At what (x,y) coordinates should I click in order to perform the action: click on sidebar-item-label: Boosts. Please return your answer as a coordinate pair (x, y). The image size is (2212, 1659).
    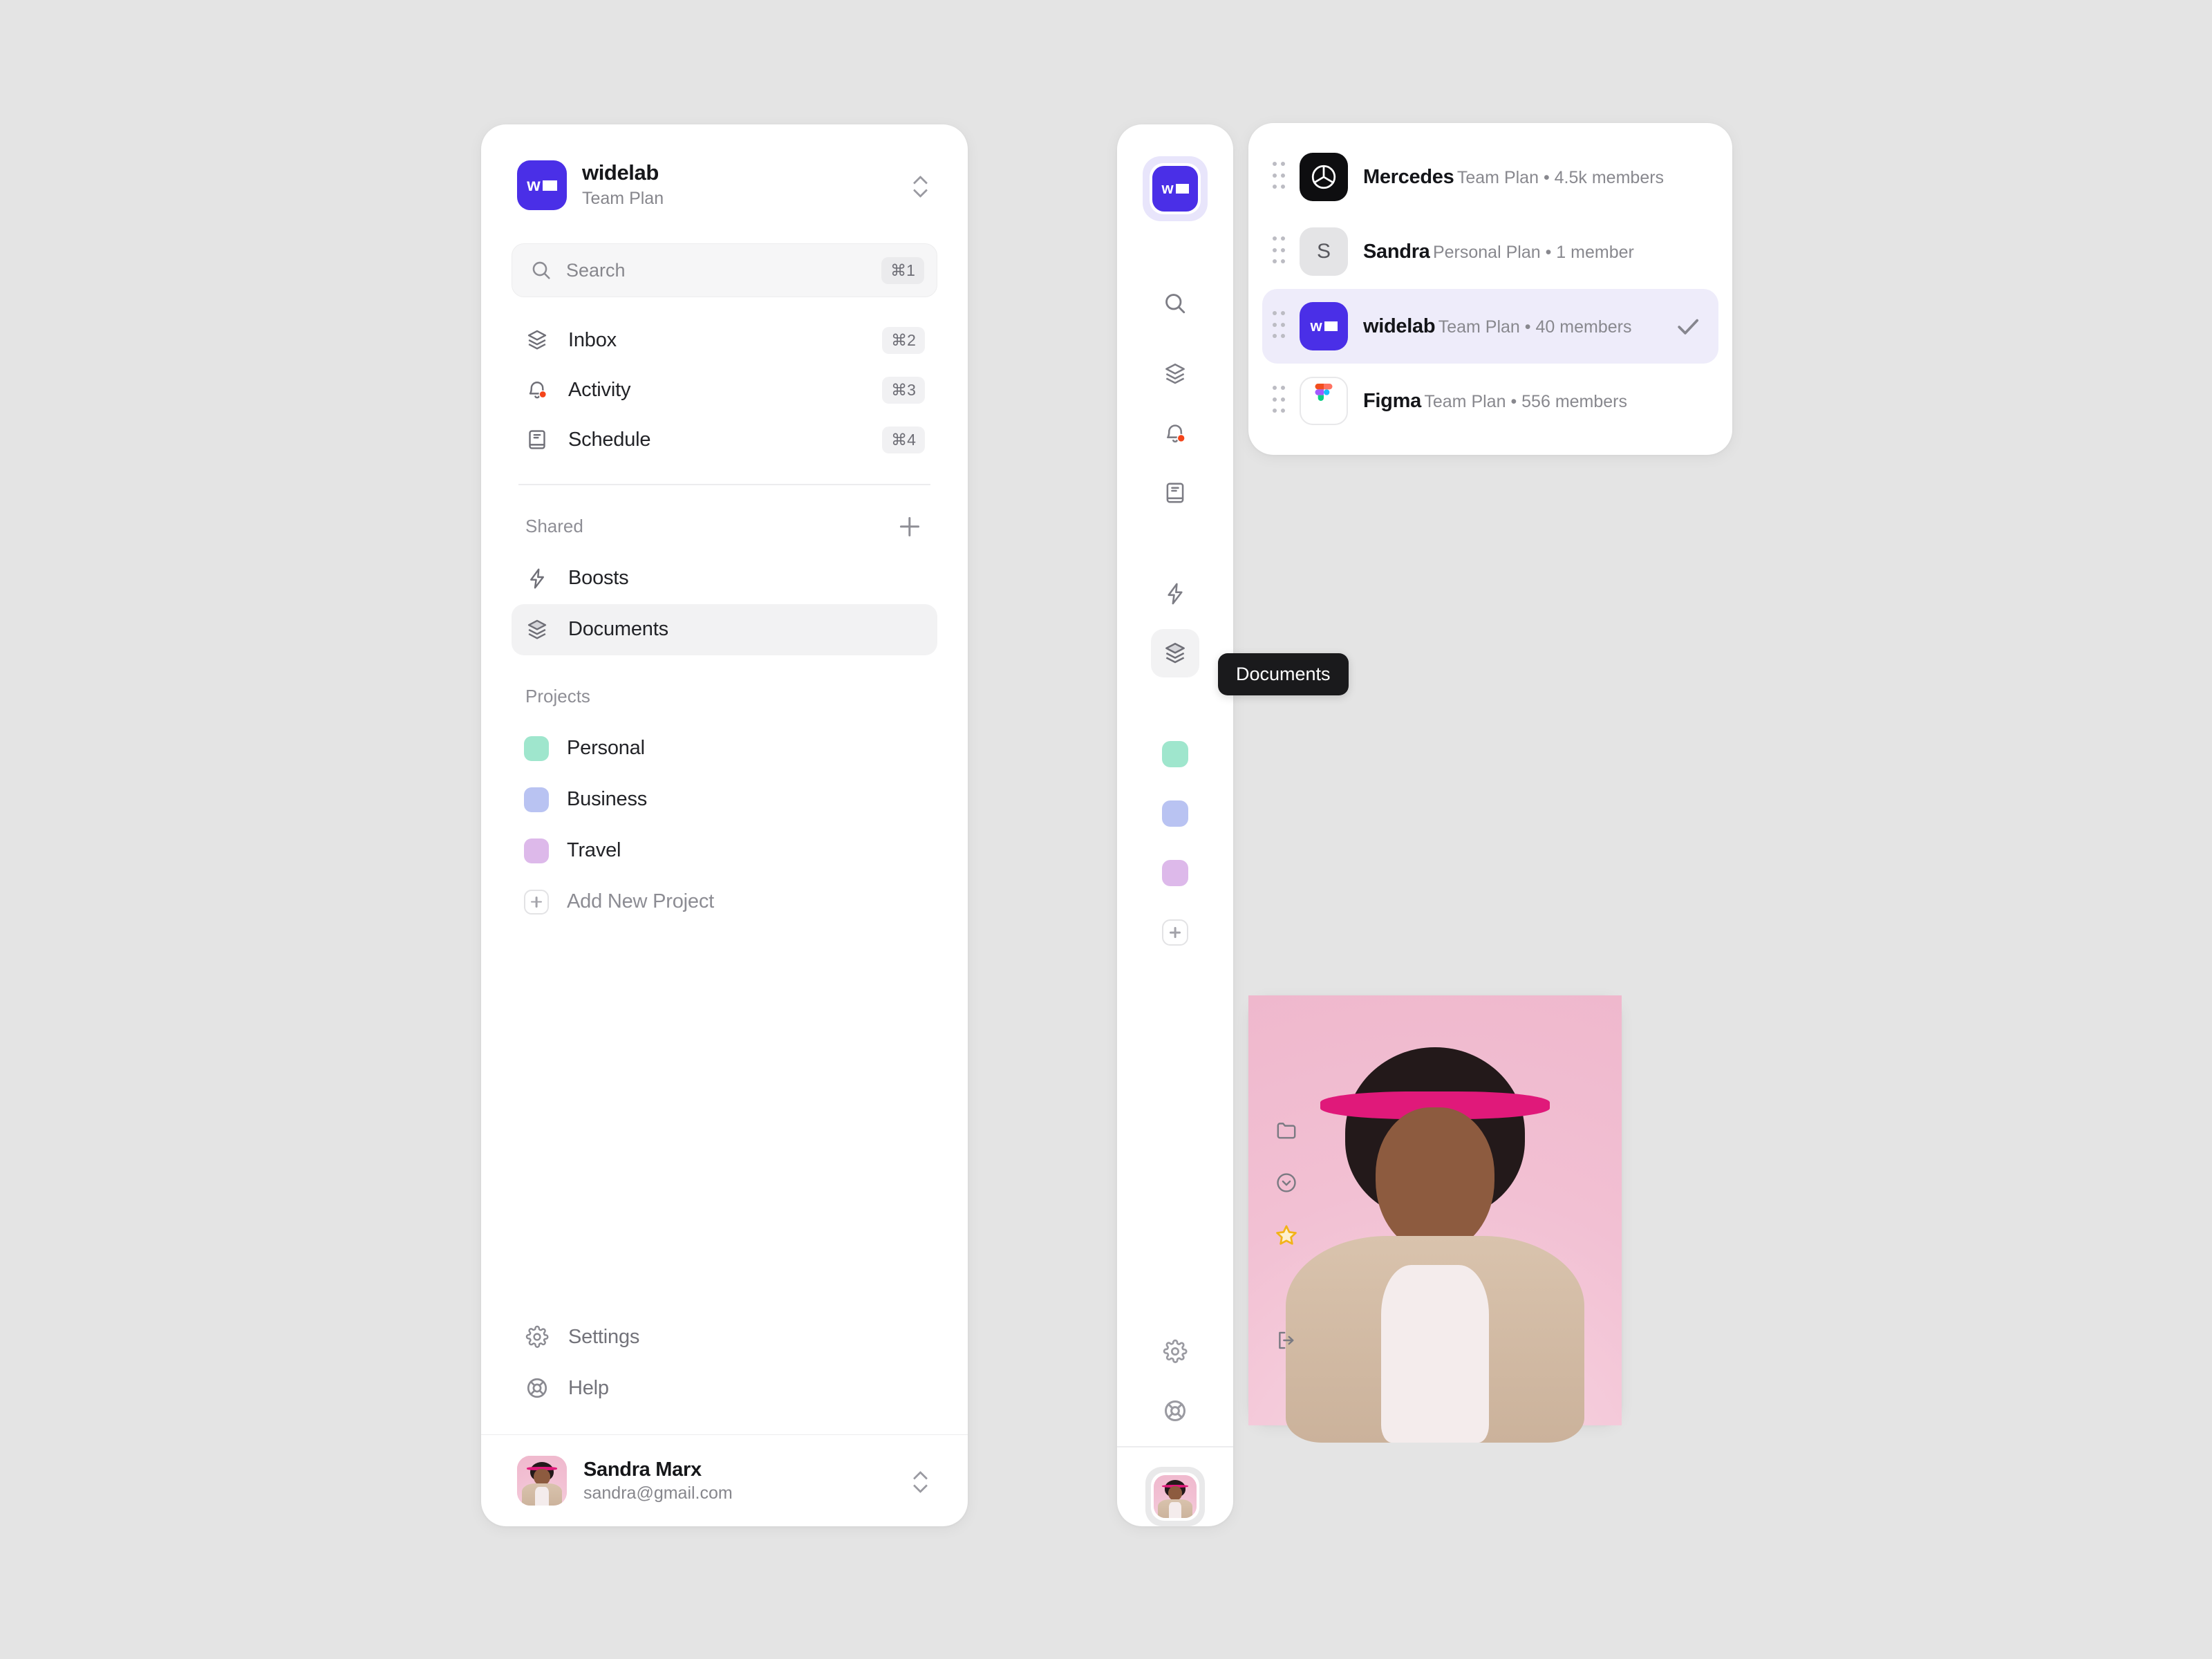
    Looking at the image, I should click on (598, 578).